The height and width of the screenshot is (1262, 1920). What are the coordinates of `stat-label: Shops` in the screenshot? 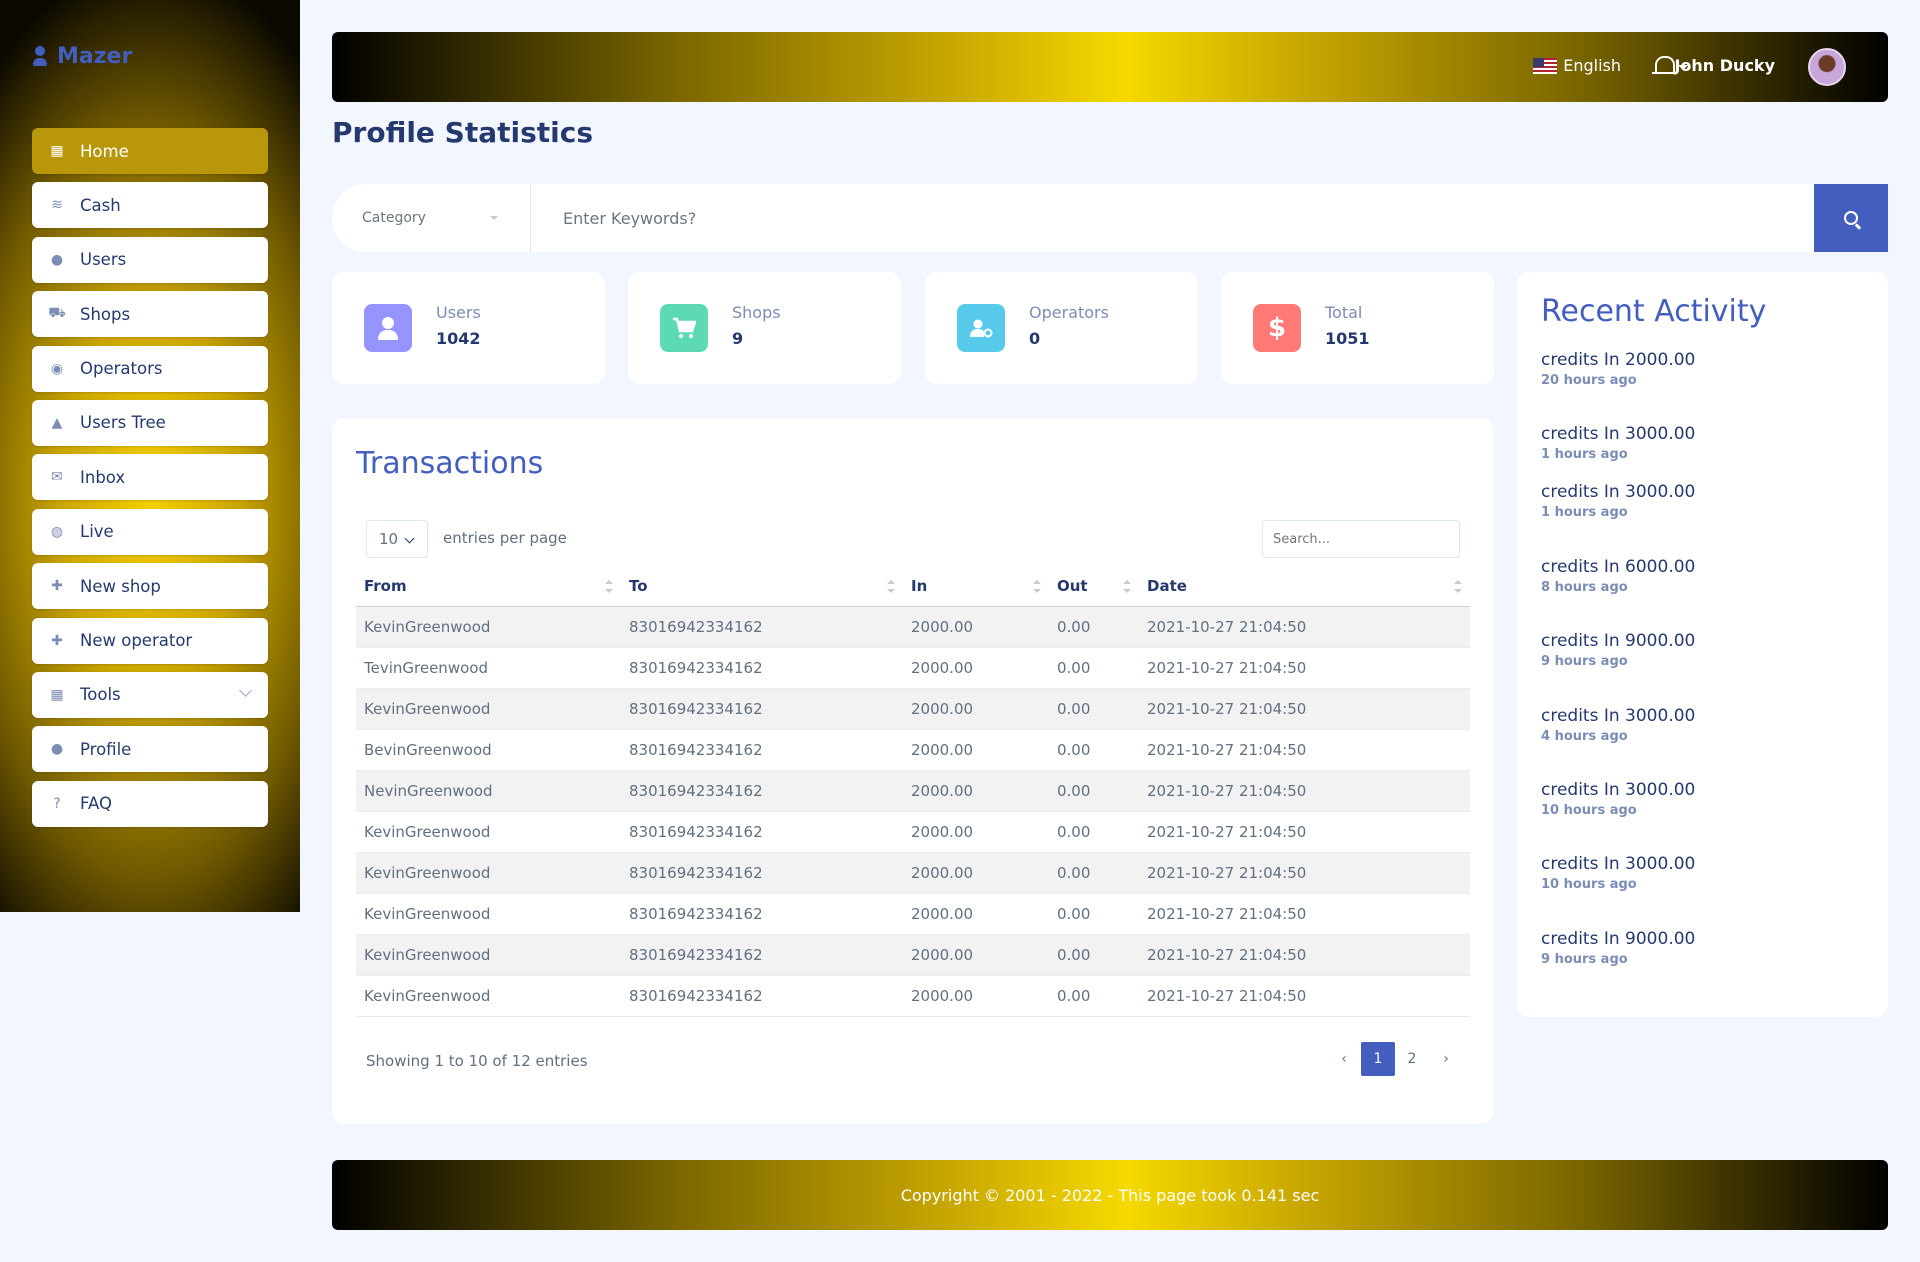 It's located at (756, 312).